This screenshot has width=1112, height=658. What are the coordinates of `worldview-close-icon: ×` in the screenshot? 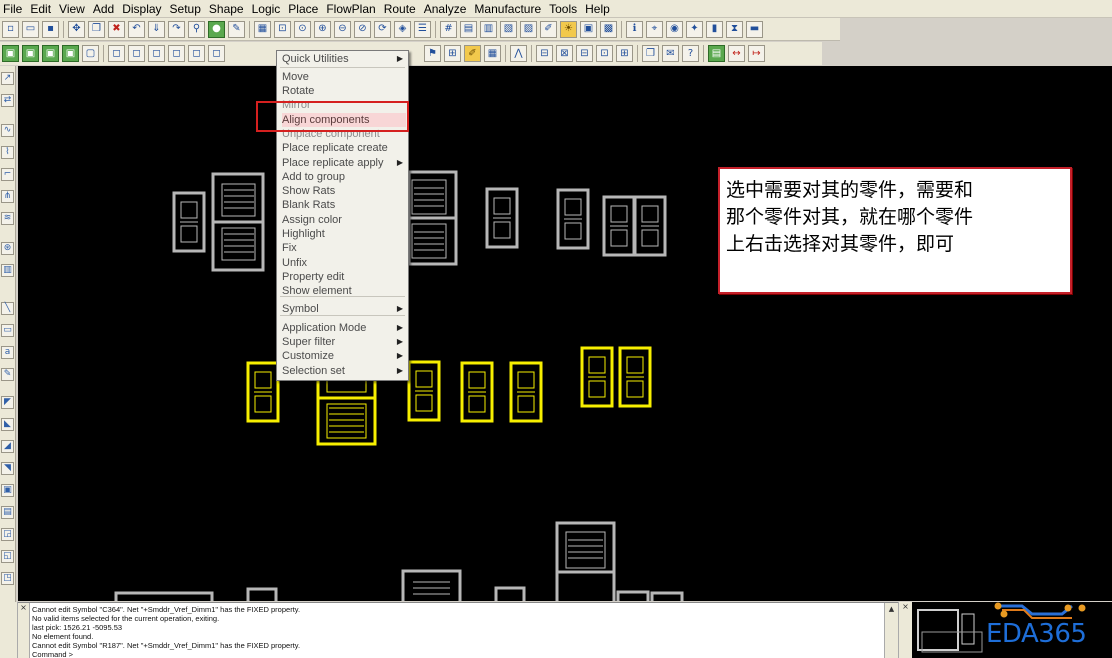 It's located at (905, 630).